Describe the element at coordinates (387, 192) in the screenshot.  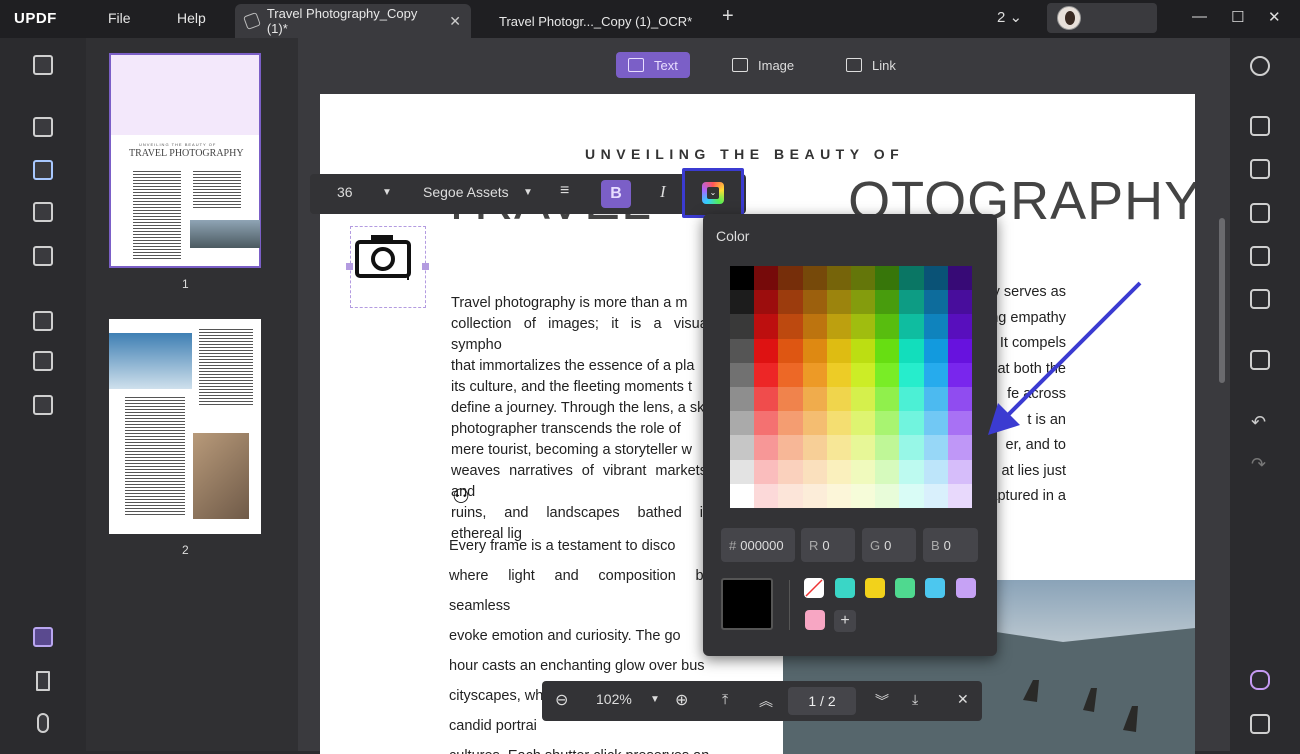
I see `font-size-dropdown-icon: ▼` at that location.